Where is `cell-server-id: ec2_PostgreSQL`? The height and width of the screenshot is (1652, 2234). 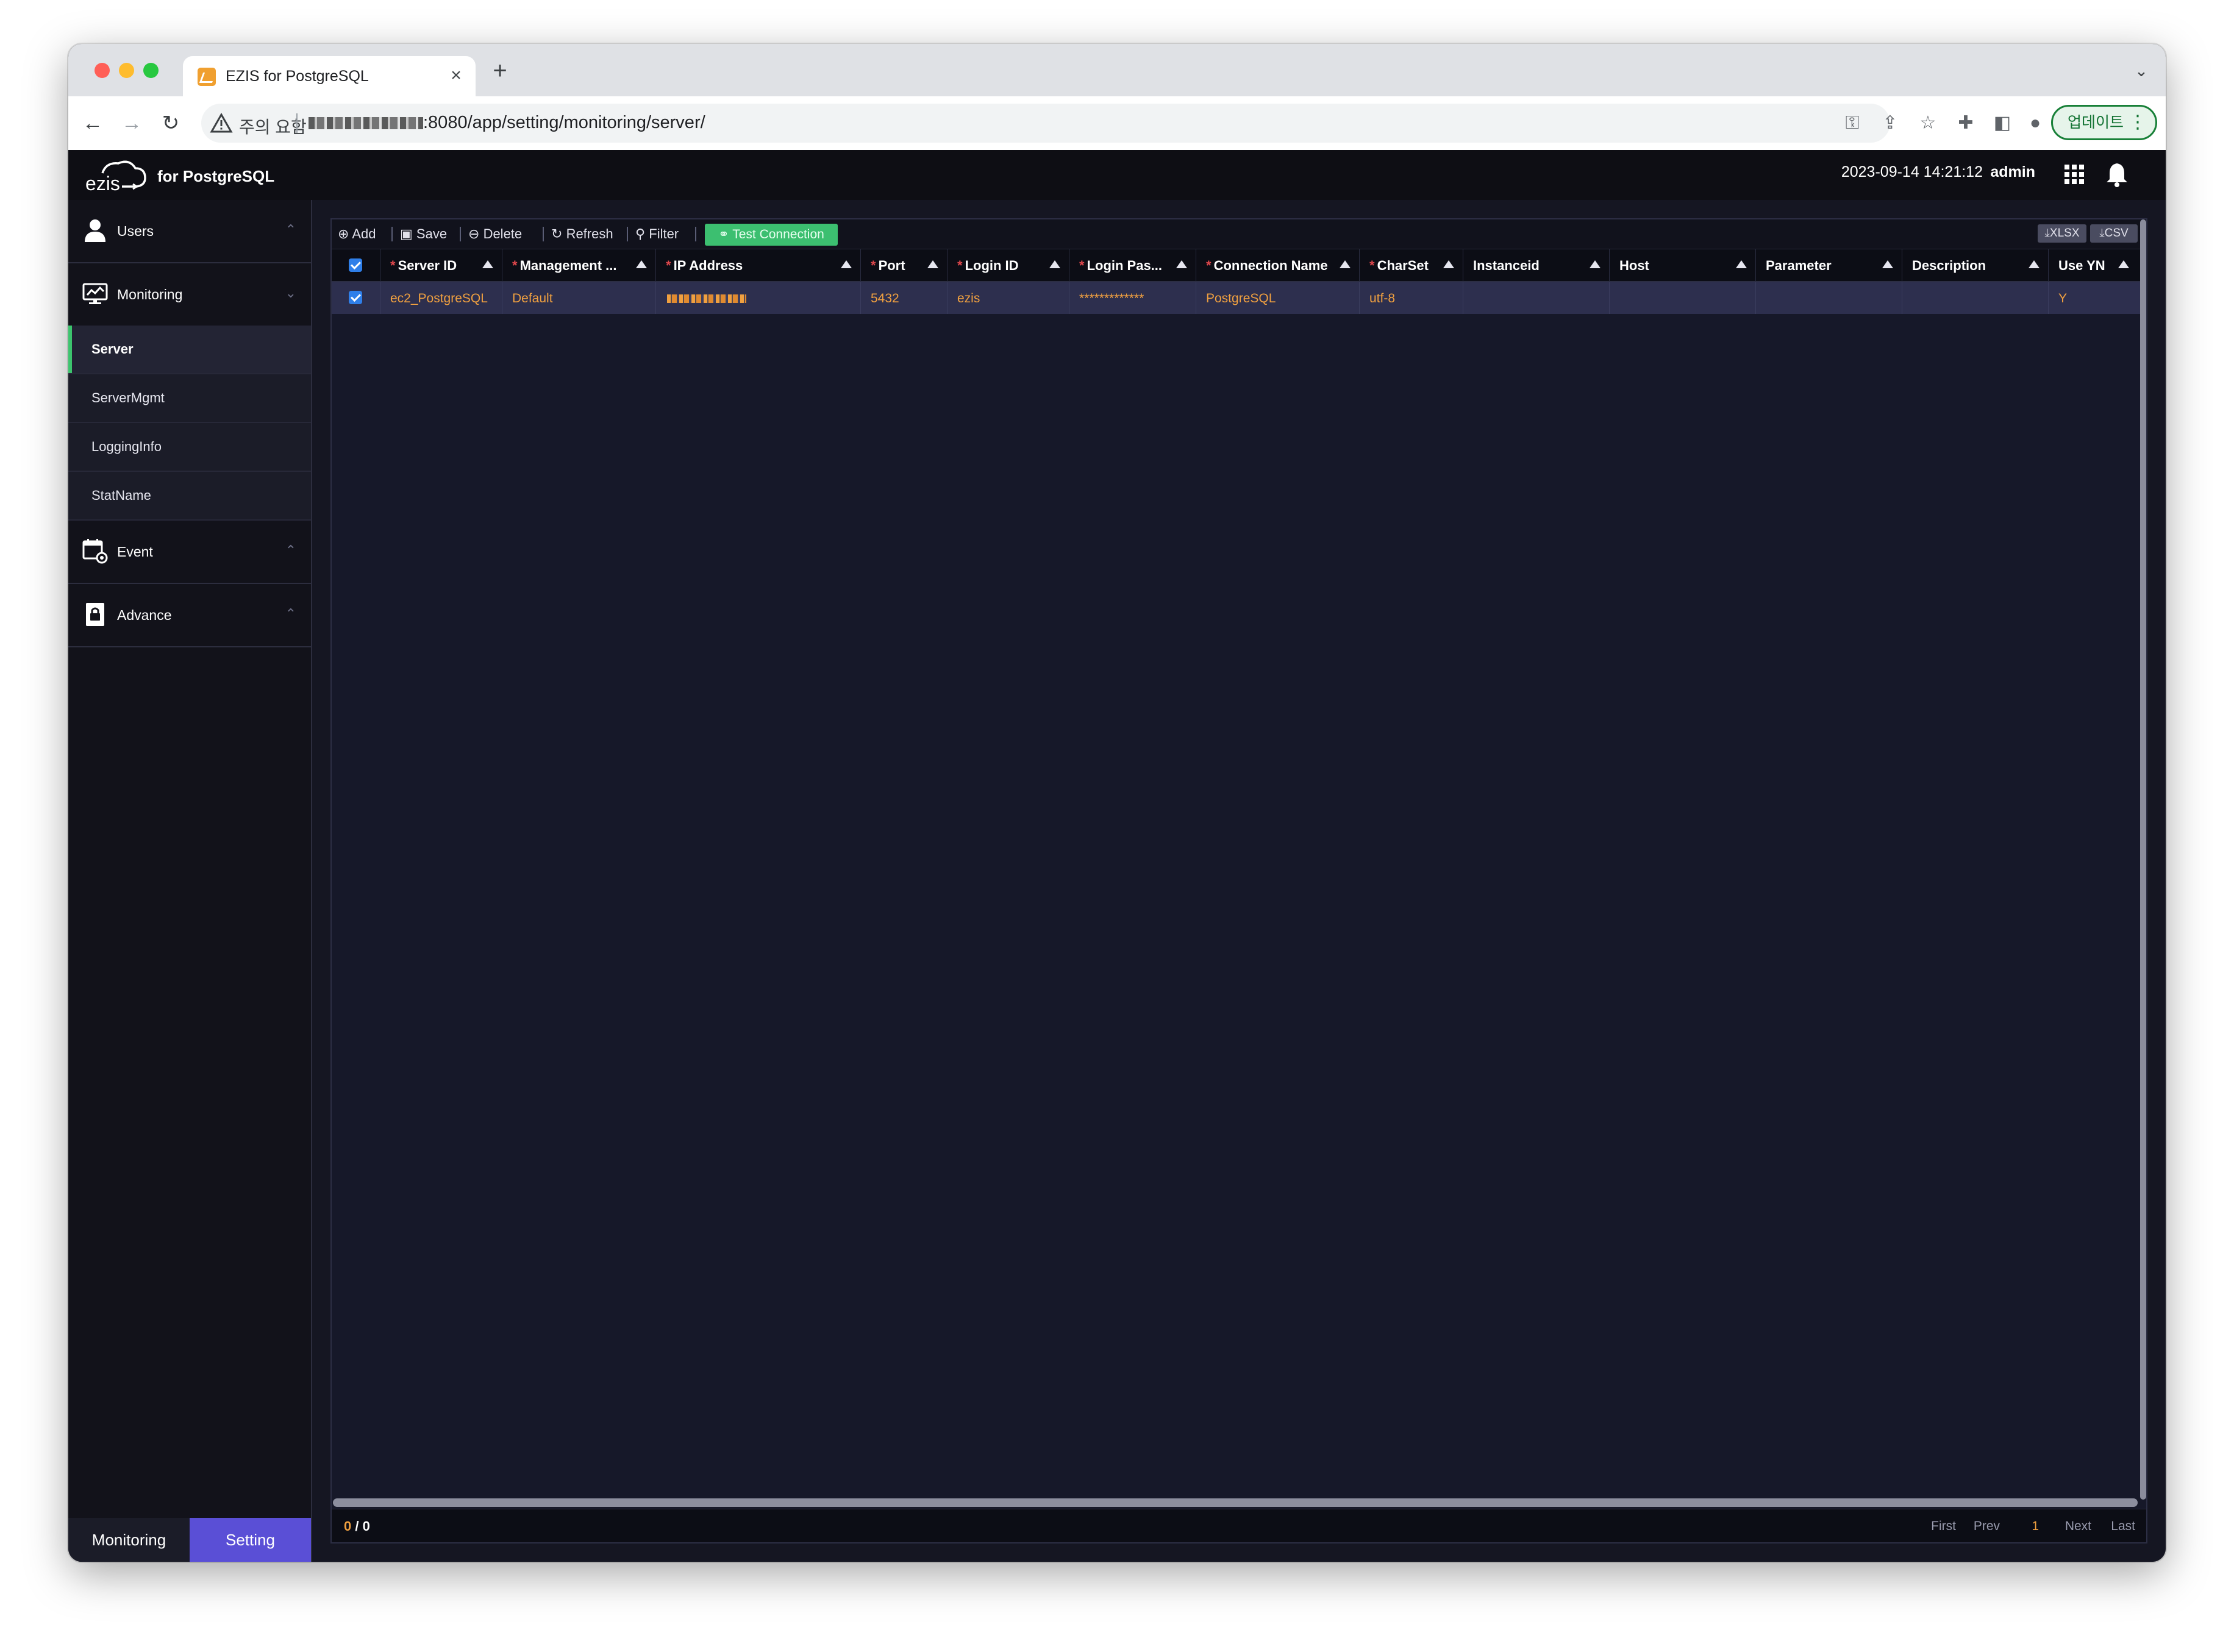
cell-server-id: ec2_PostgreSQL is located at coordinates (441, 298).